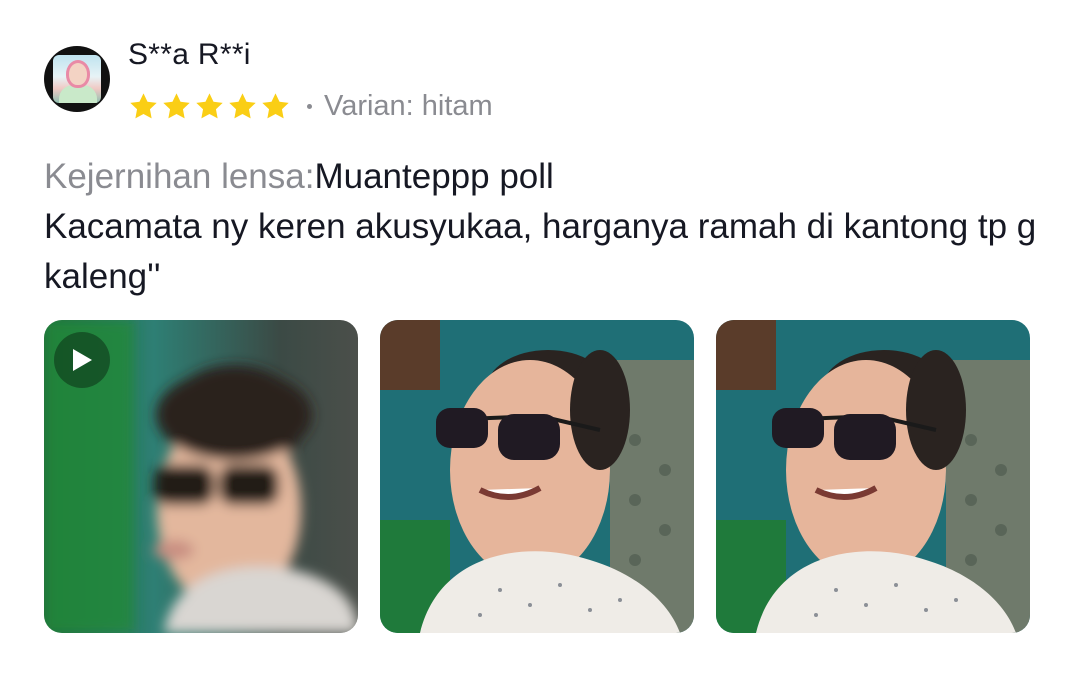  I want to click on separator-dot, so click(309, 106).